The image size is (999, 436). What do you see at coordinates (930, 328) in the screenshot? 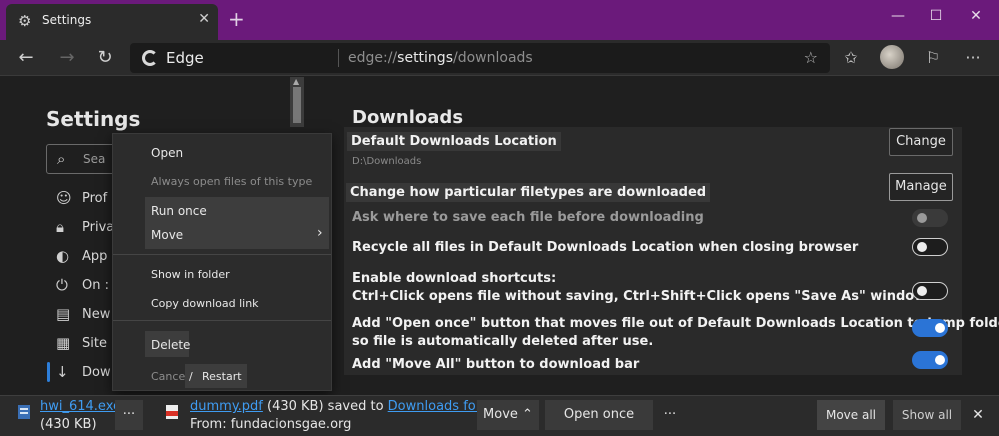
I see `openonce-toggle` at bounding box center [930, 328].